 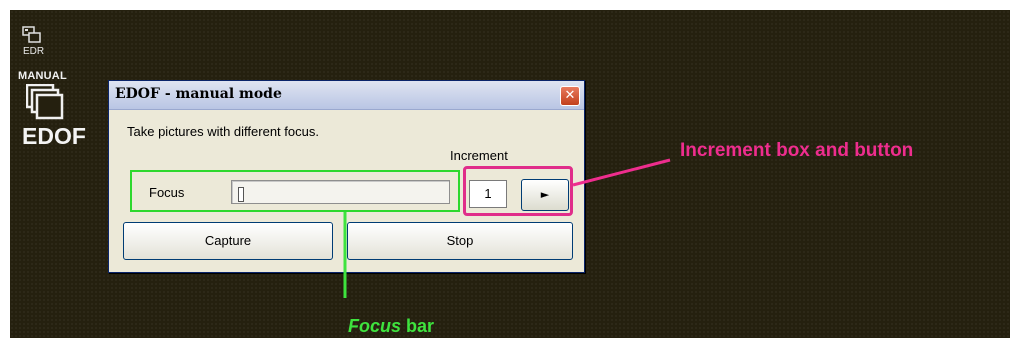 I want to click on edr-label: EDR, so click(x=34, y=51).